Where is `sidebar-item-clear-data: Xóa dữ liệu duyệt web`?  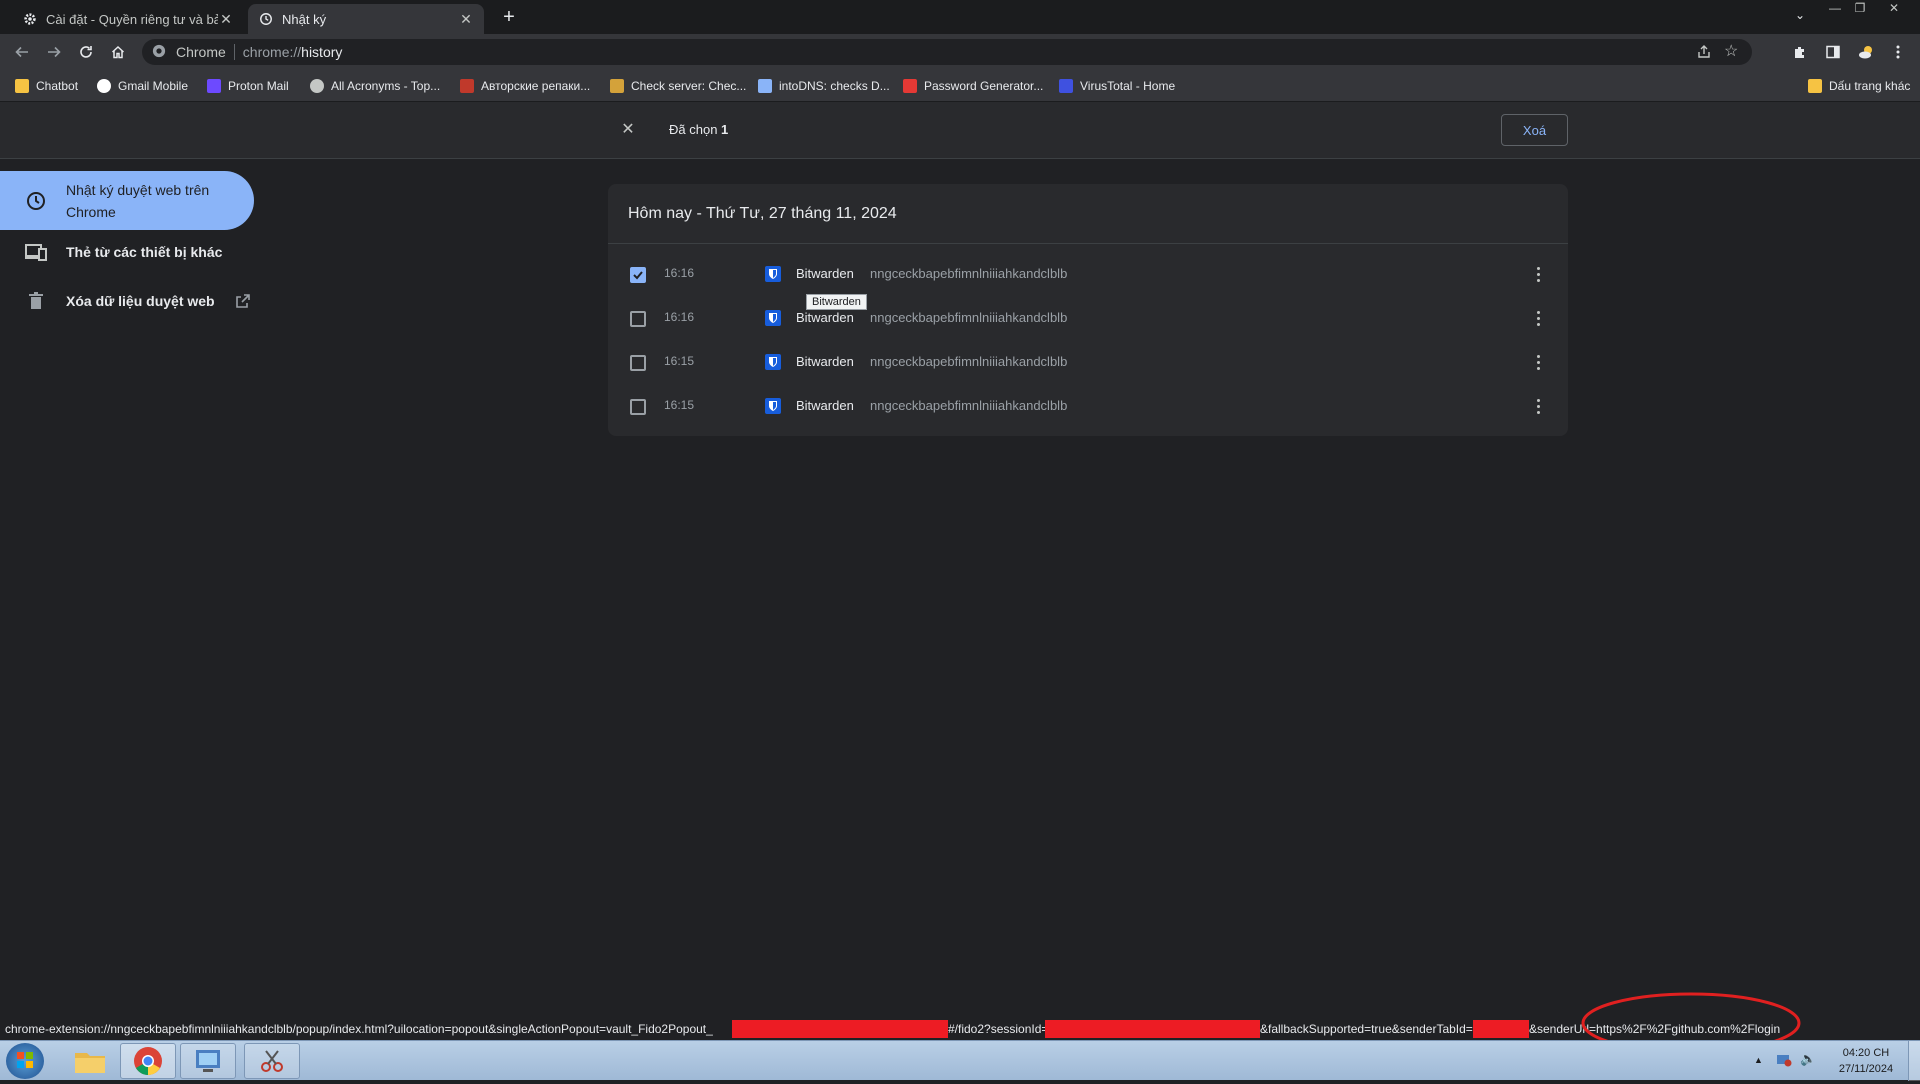 sidebar-item-clear-data: Xóa dữ liệu duyệt web is located at coordinates (127, 301).